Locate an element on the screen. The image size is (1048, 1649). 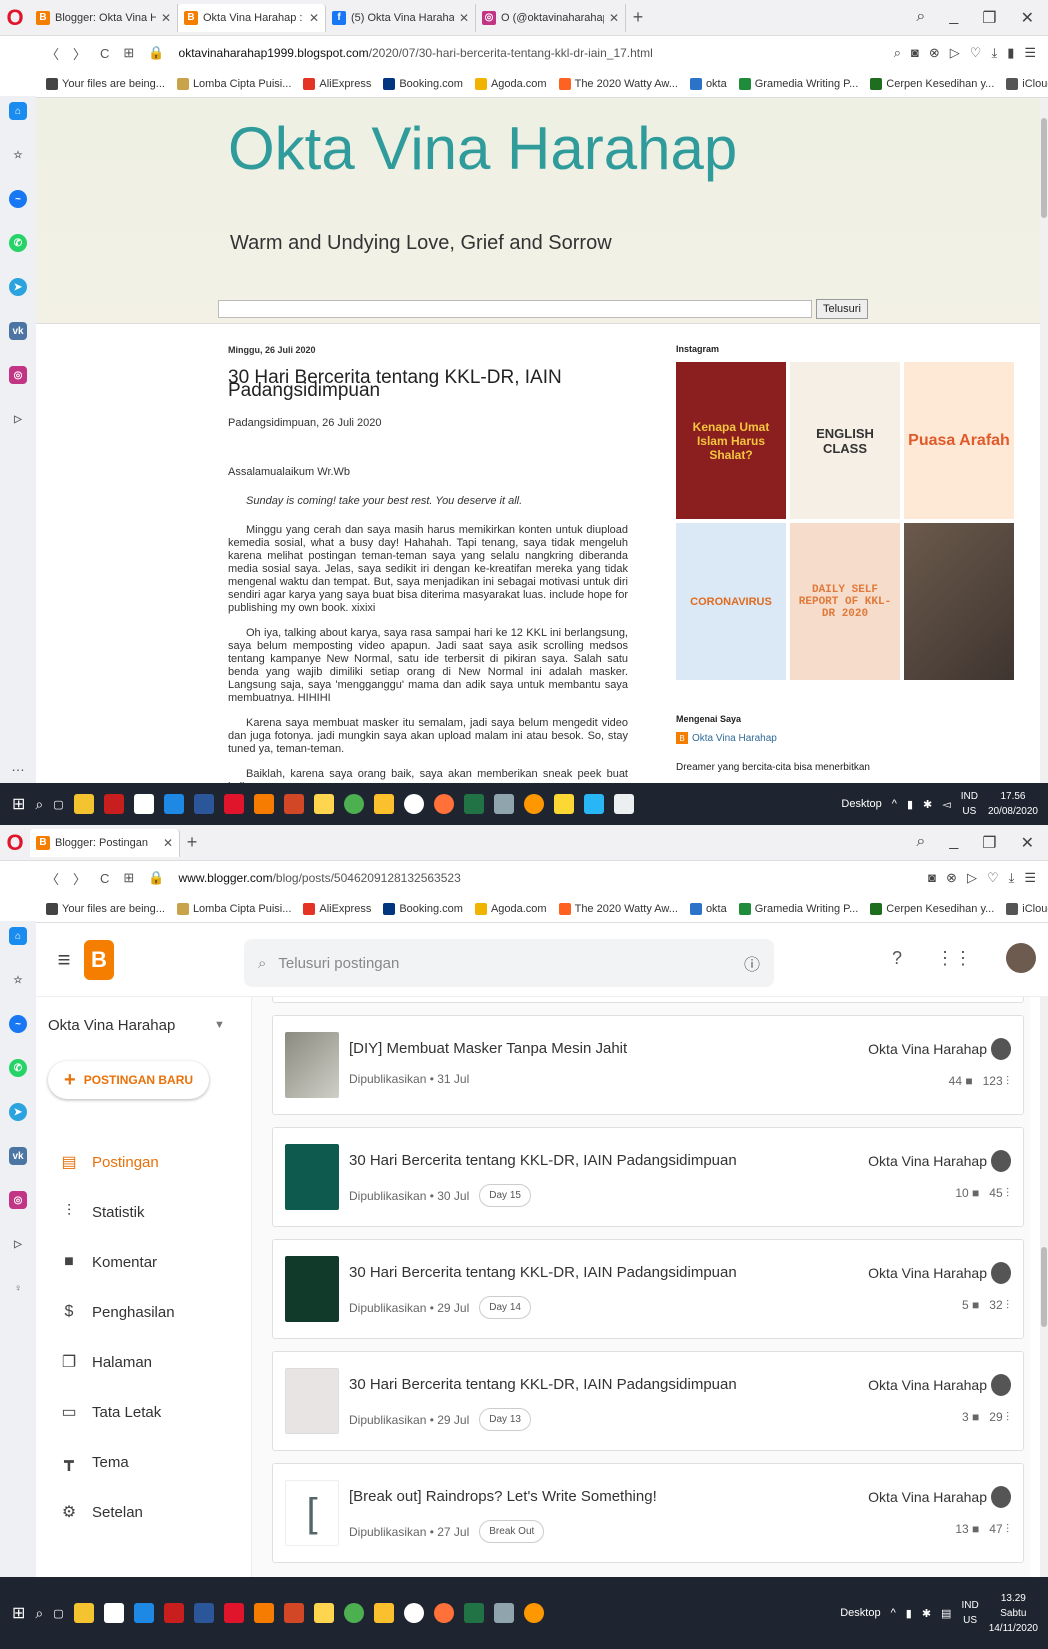
instagram-image: Kenapa Umat Islam Harus Shalat? is located at coordinates (731, 440).